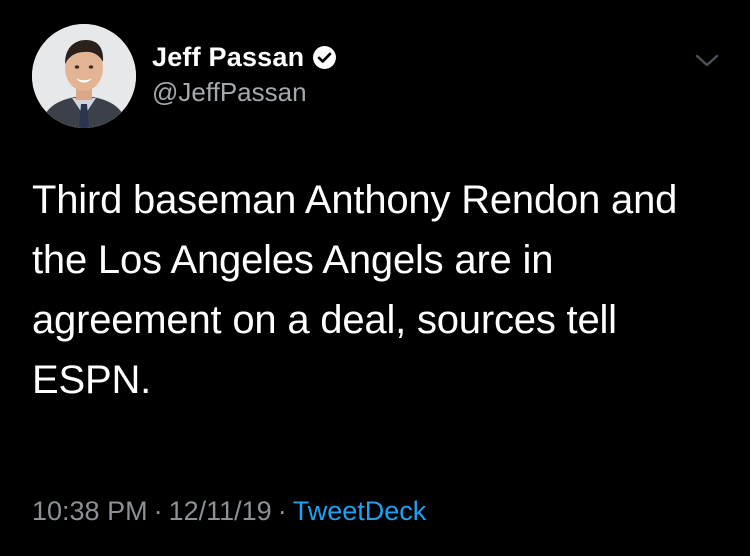 The height and width of the screenshot is (556, 750). What do you see at coordinates (324, 320) in the screenshot?
I see `tweet-text-line: agreement on a deal, sources tell` at bounding box center [324, 320].